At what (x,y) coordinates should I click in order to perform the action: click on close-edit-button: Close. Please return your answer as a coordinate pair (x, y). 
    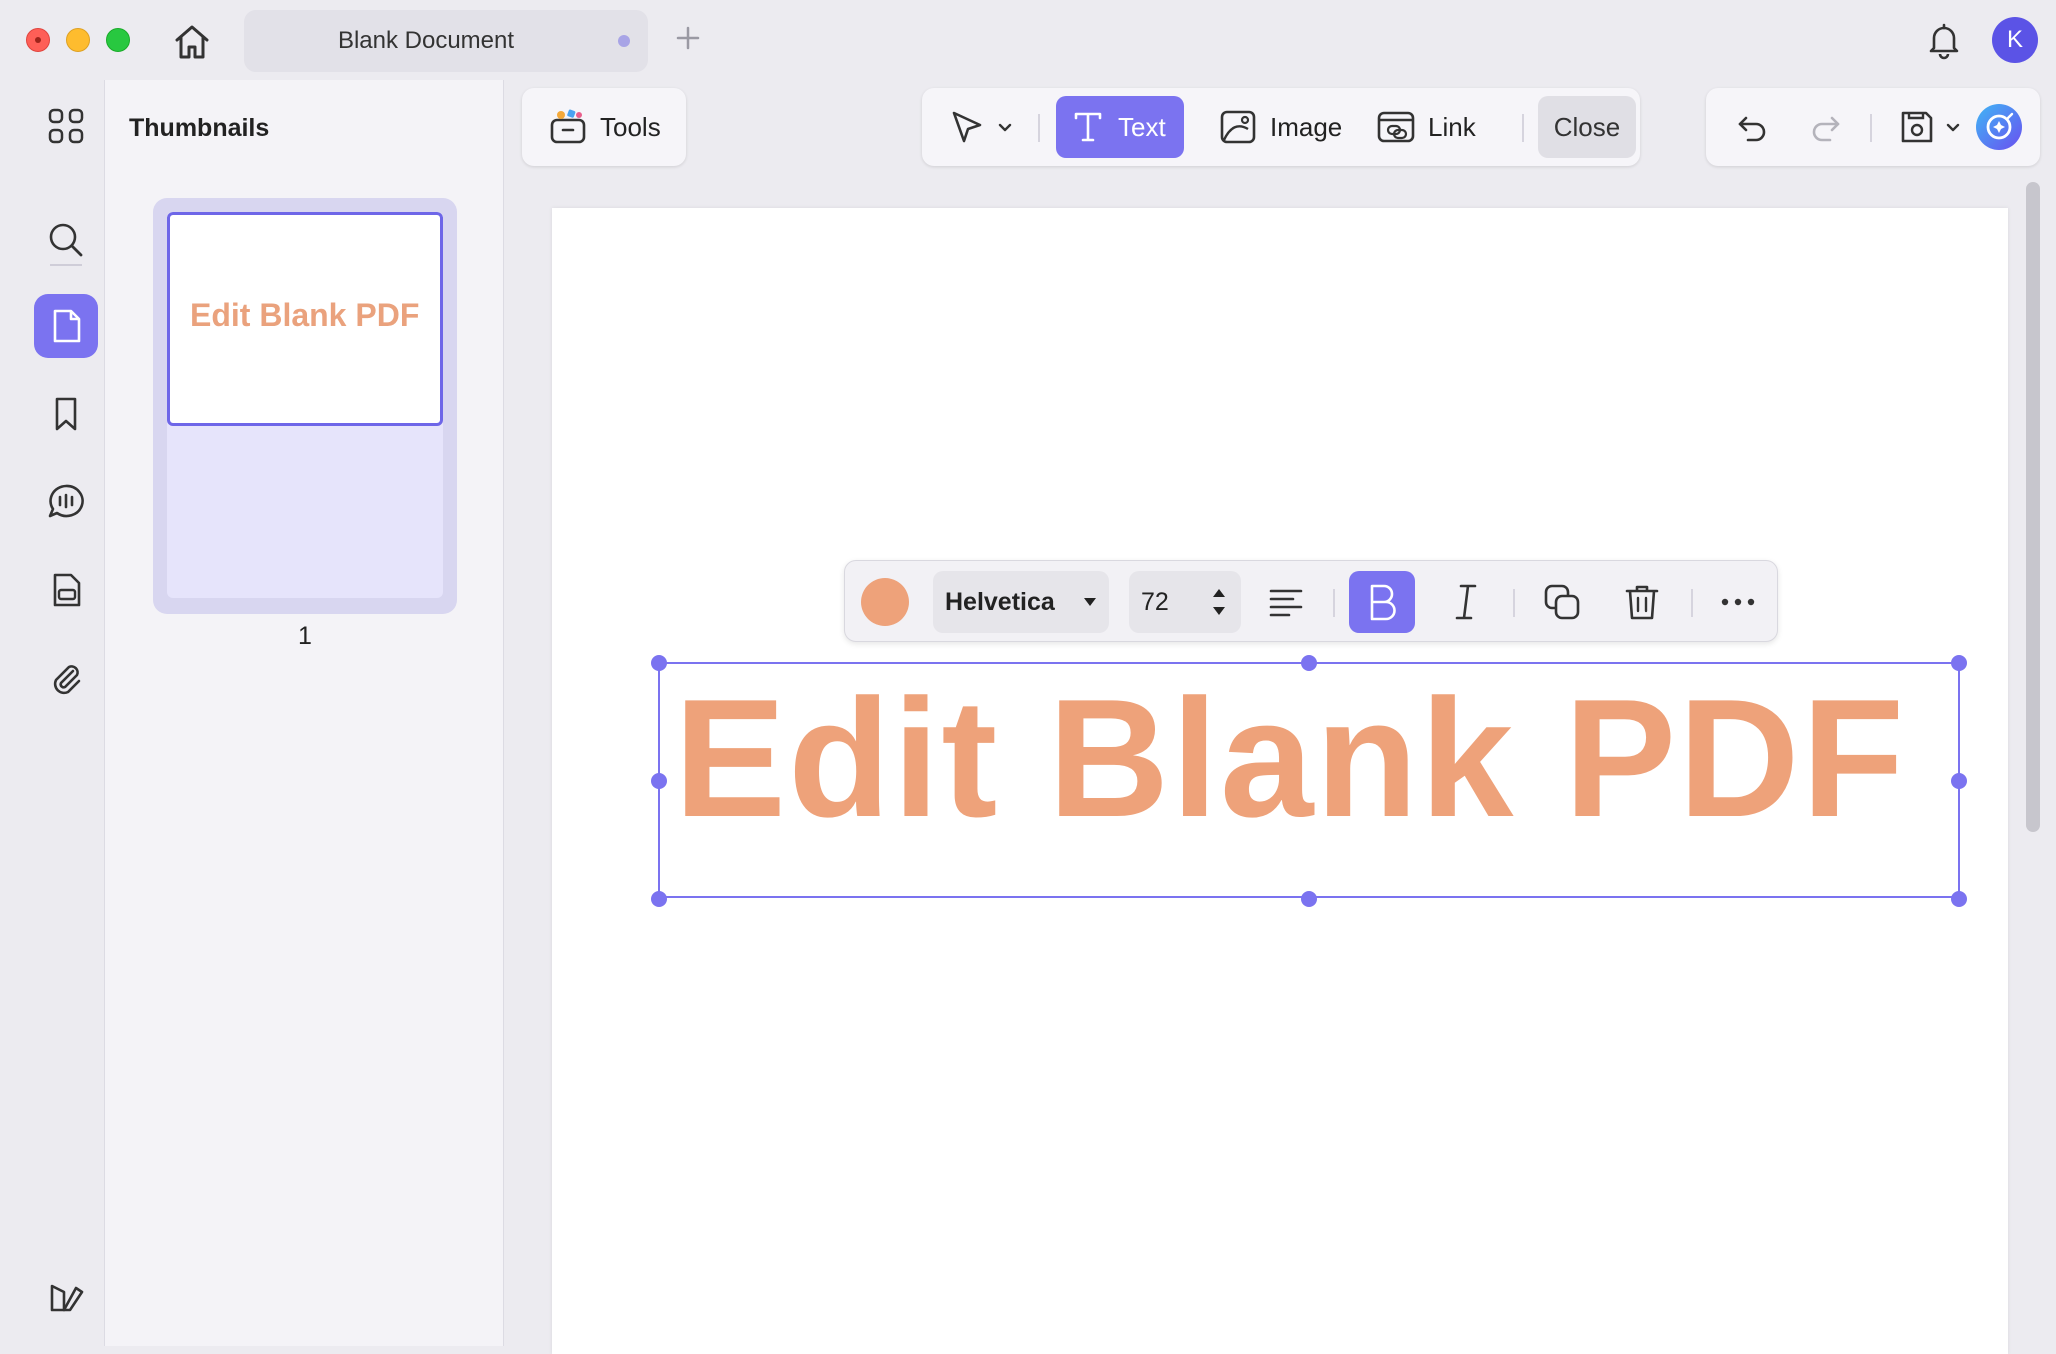
    Looking at the image, I should click on (1587, 127).